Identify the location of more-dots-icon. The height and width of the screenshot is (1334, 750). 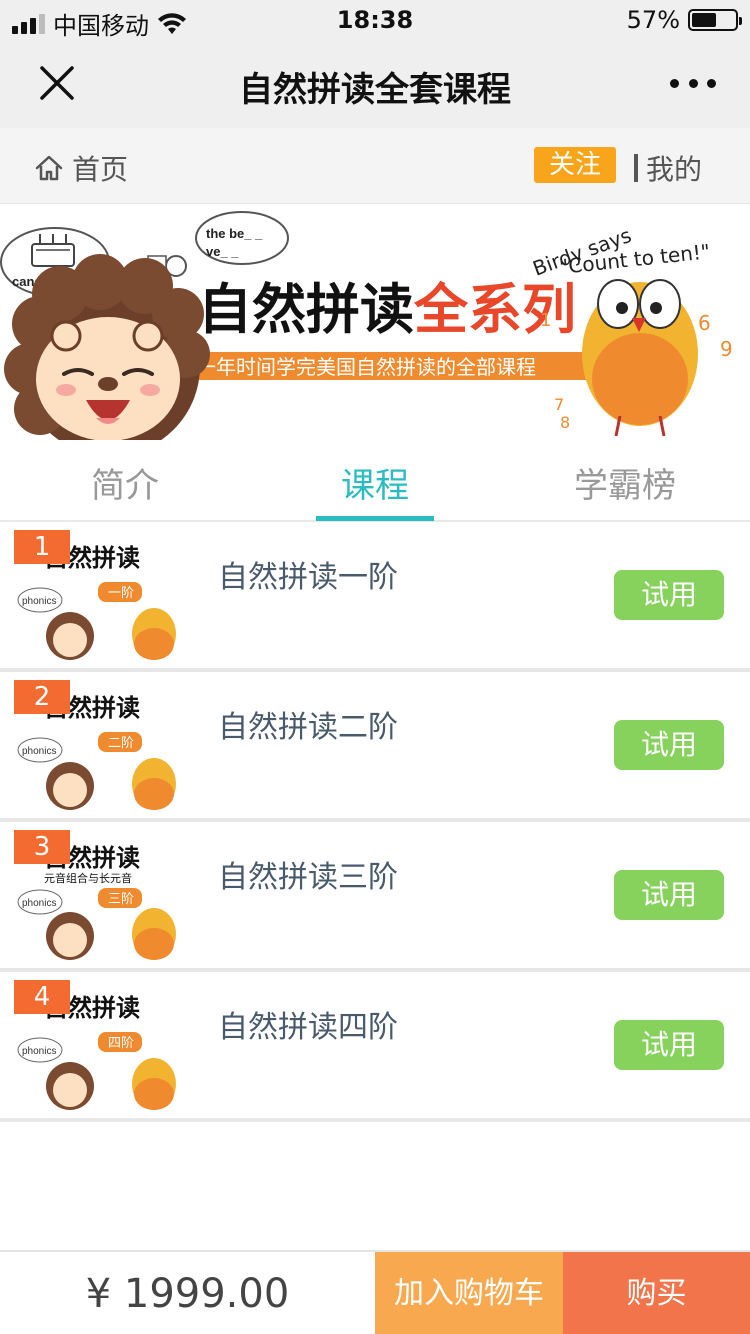
(693, 83).